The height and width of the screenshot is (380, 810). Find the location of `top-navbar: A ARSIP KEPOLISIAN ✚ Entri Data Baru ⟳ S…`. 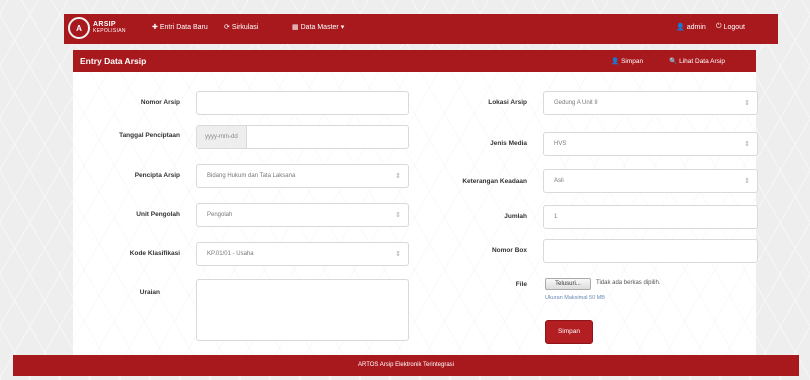

top-navbar: A ARSIP KEPOLISIAN ✚ Entri Data Baru ⟳ S… is located at coordinates (421, 29).